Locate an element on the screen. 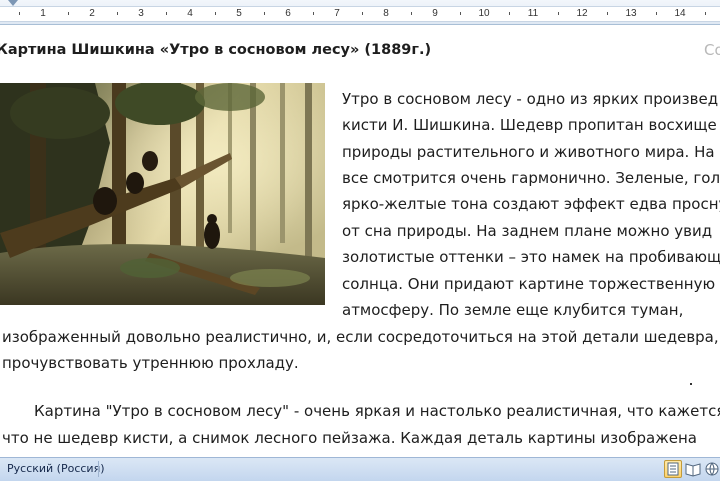 The width and height of the screenshot is (720, 481). status-separator is located at coordinates (98, 469).